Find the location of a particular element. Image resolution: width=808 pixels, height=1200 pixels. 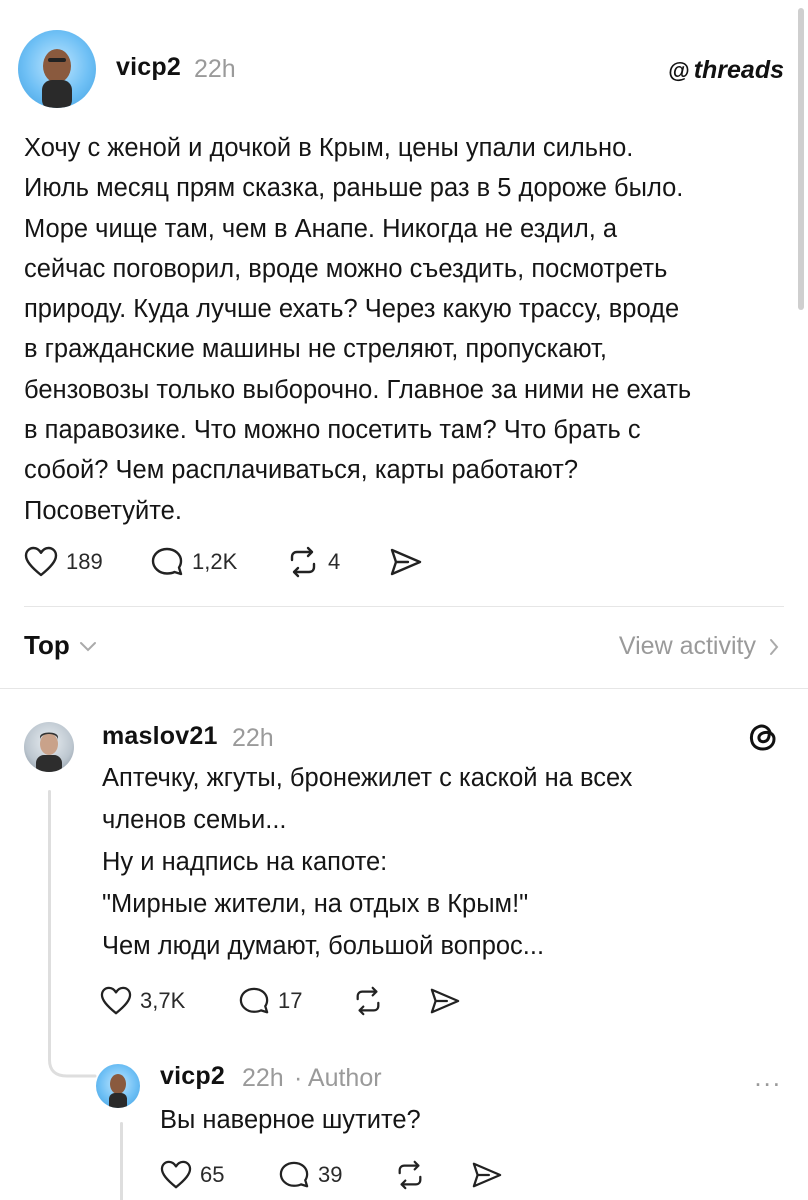

reply-author-avatar is located at coordinates (49, 747).